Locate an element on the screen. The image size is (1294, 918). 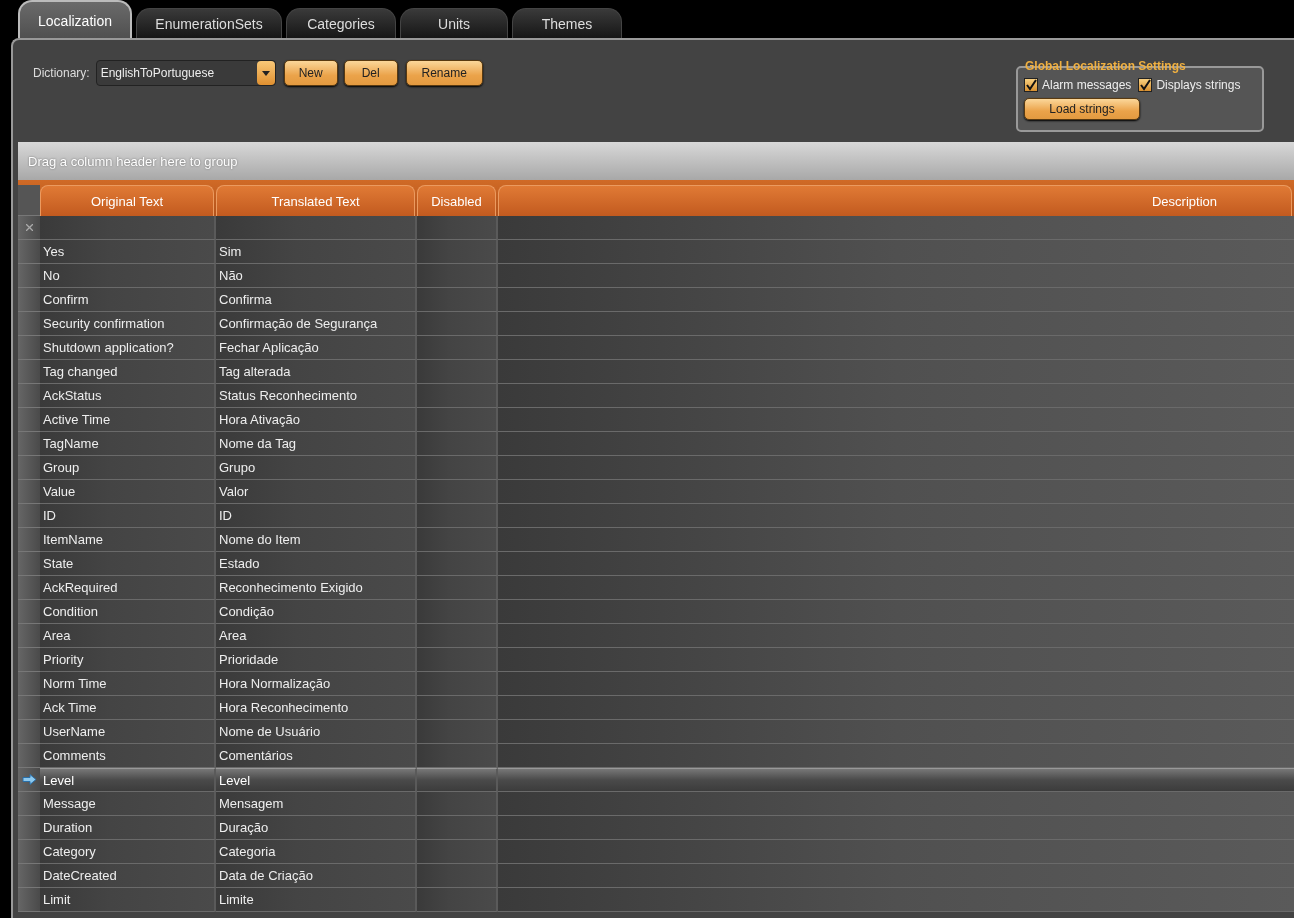
table-cell: Confirm is located at coordinates (128, 300).